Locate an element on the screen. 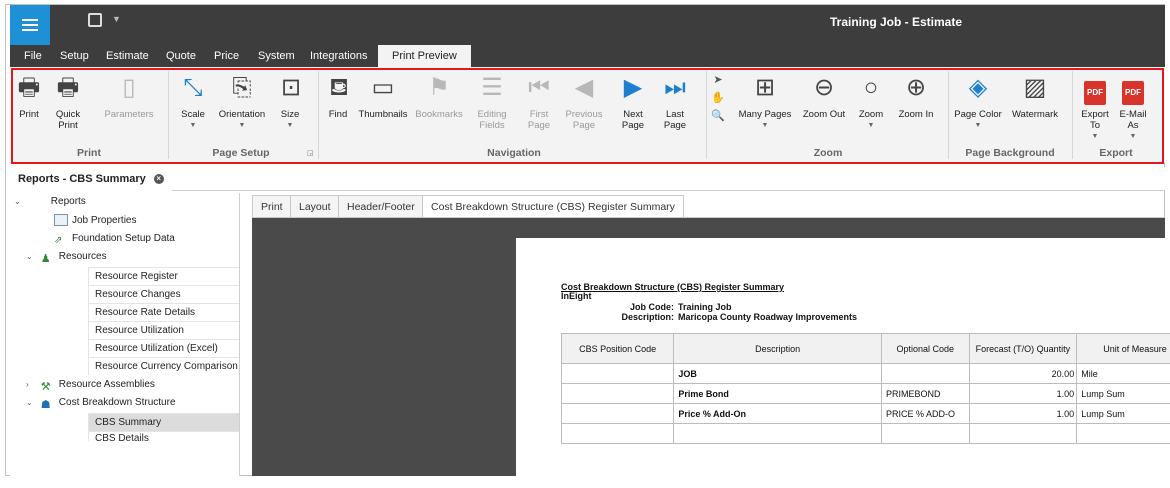  pointer-icon: ➤ is located at coordinates (718, 80).